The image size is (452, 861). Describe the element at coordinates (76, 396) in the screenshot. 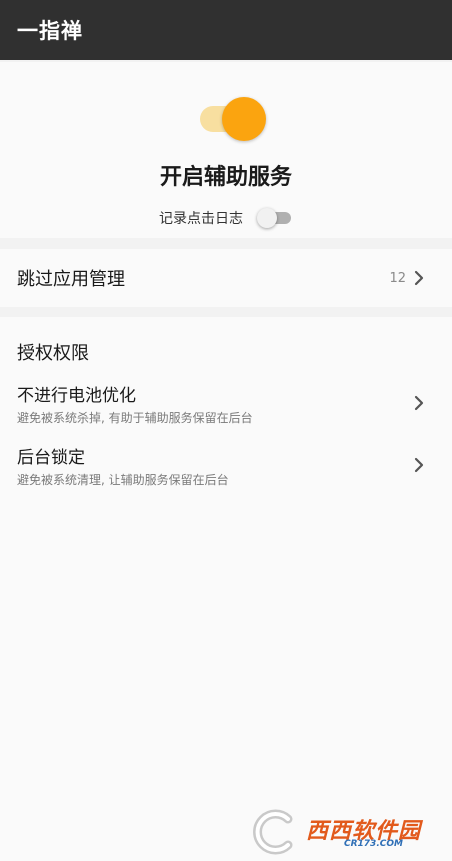

I see `battery-optimization-title: 不进行电池优化` at that location.